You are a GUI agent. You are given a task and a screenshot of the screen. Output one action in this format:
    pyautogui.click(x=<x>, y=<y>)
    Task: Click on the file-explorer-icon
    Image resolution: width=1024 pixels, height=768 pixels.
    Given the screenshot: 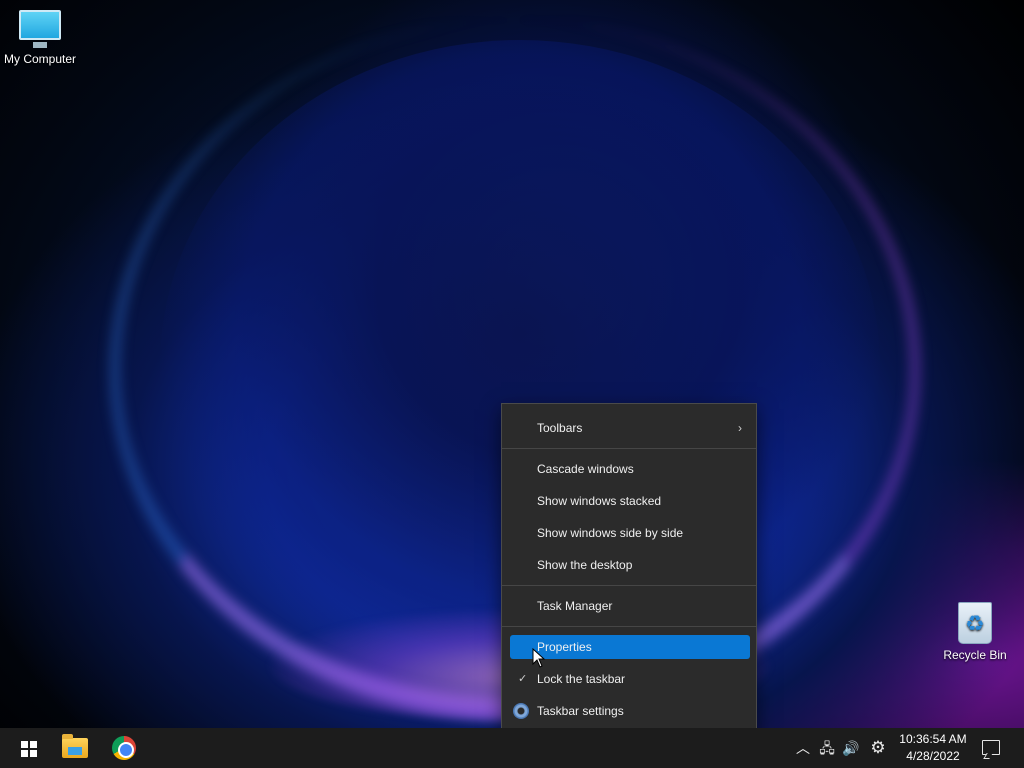 What is the action you would take?
    pyautogui.click(x=75, y=746)
    